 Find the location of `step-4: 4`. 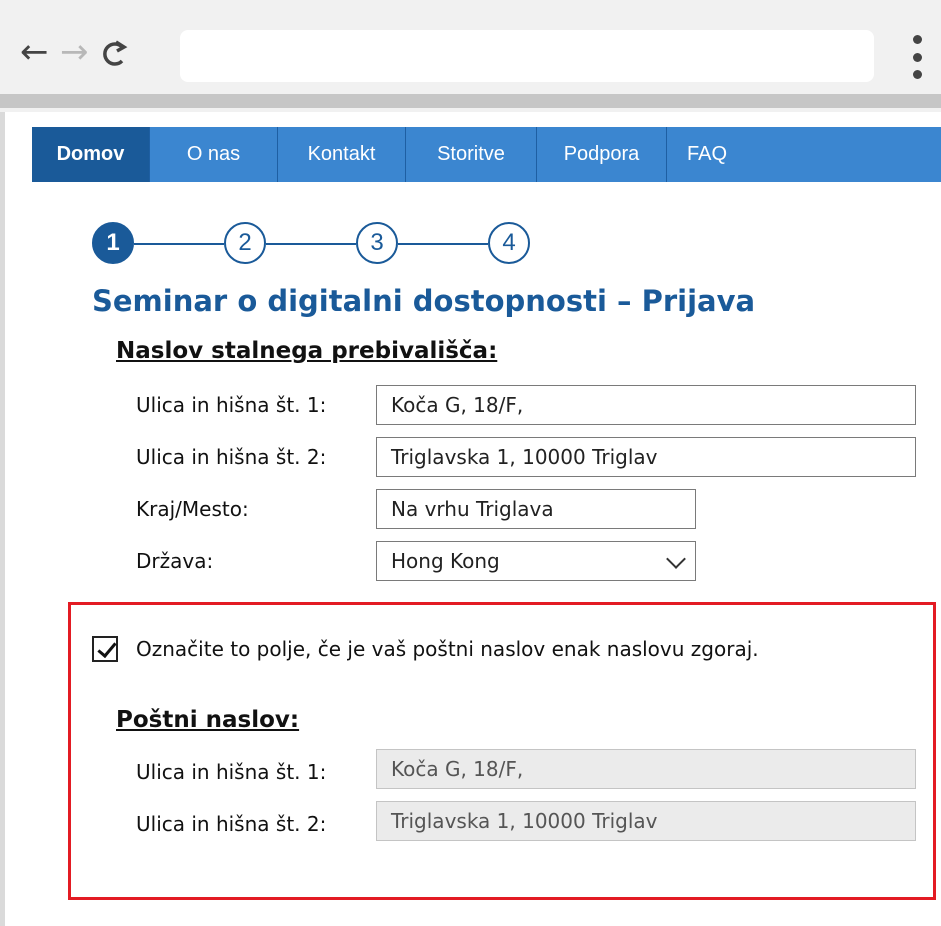

step-4: 4 is located at coordinates (509, 243).